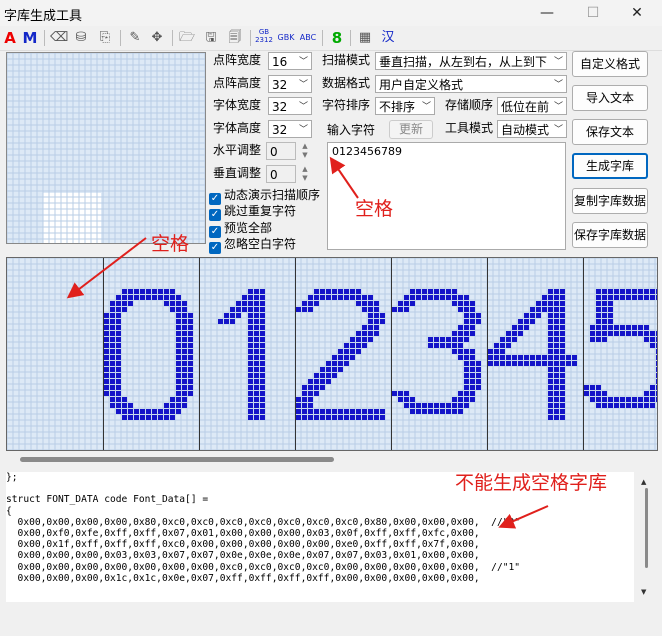  What do you see at coordinates (547, 13) in the screenshot?
I see `minimize-button: —` at bounding box center [547, 13].